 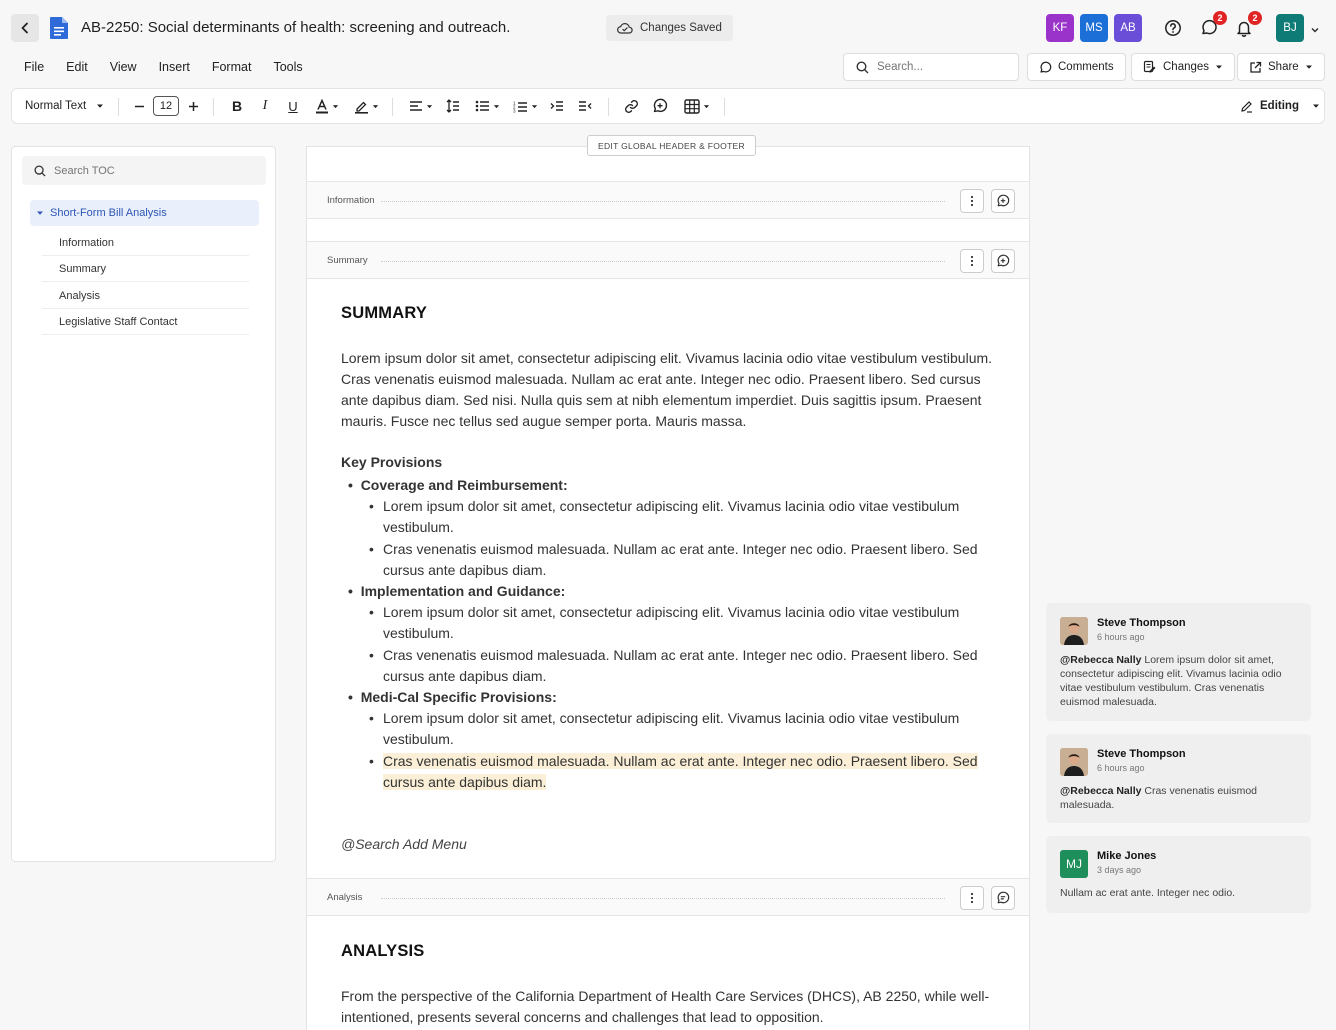 I want to click on commenter-photo, so click(x=1074, y=762).